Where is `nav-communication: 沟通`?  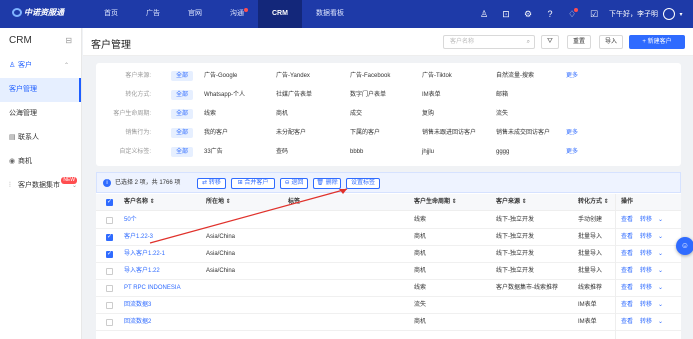 nav-communication: 沟通 is located at coordinates (237, 14).